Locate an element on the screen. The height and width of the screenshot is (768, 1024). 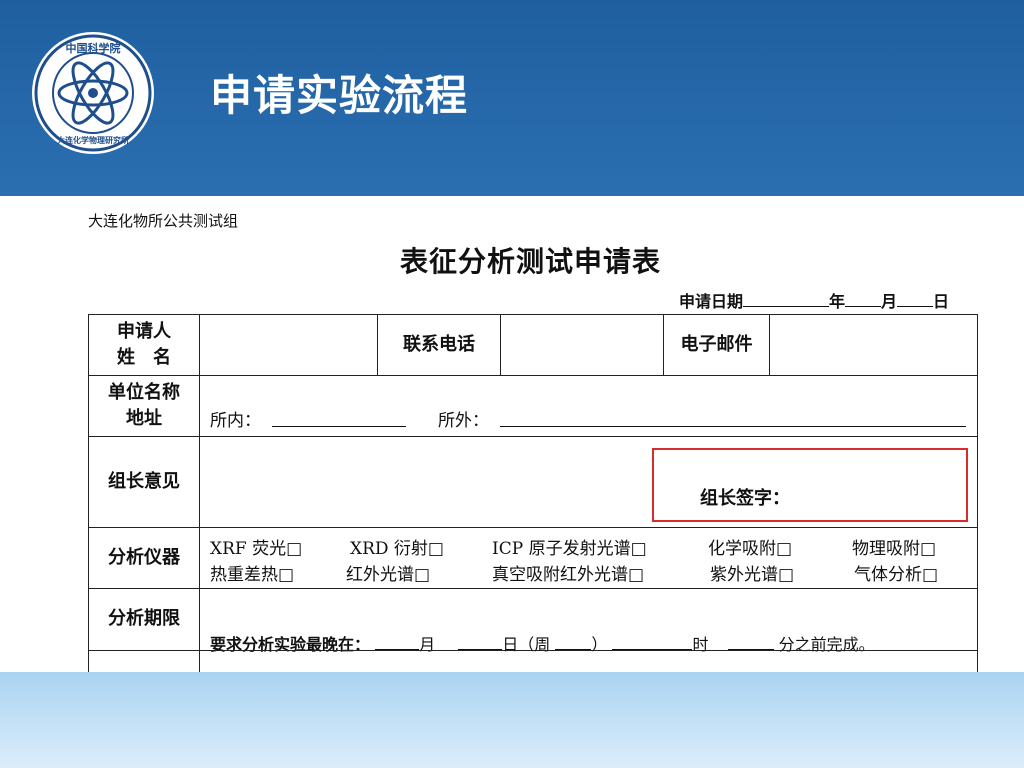
logo-text-top: 中国科学院 is located at coordinates (93, 48).